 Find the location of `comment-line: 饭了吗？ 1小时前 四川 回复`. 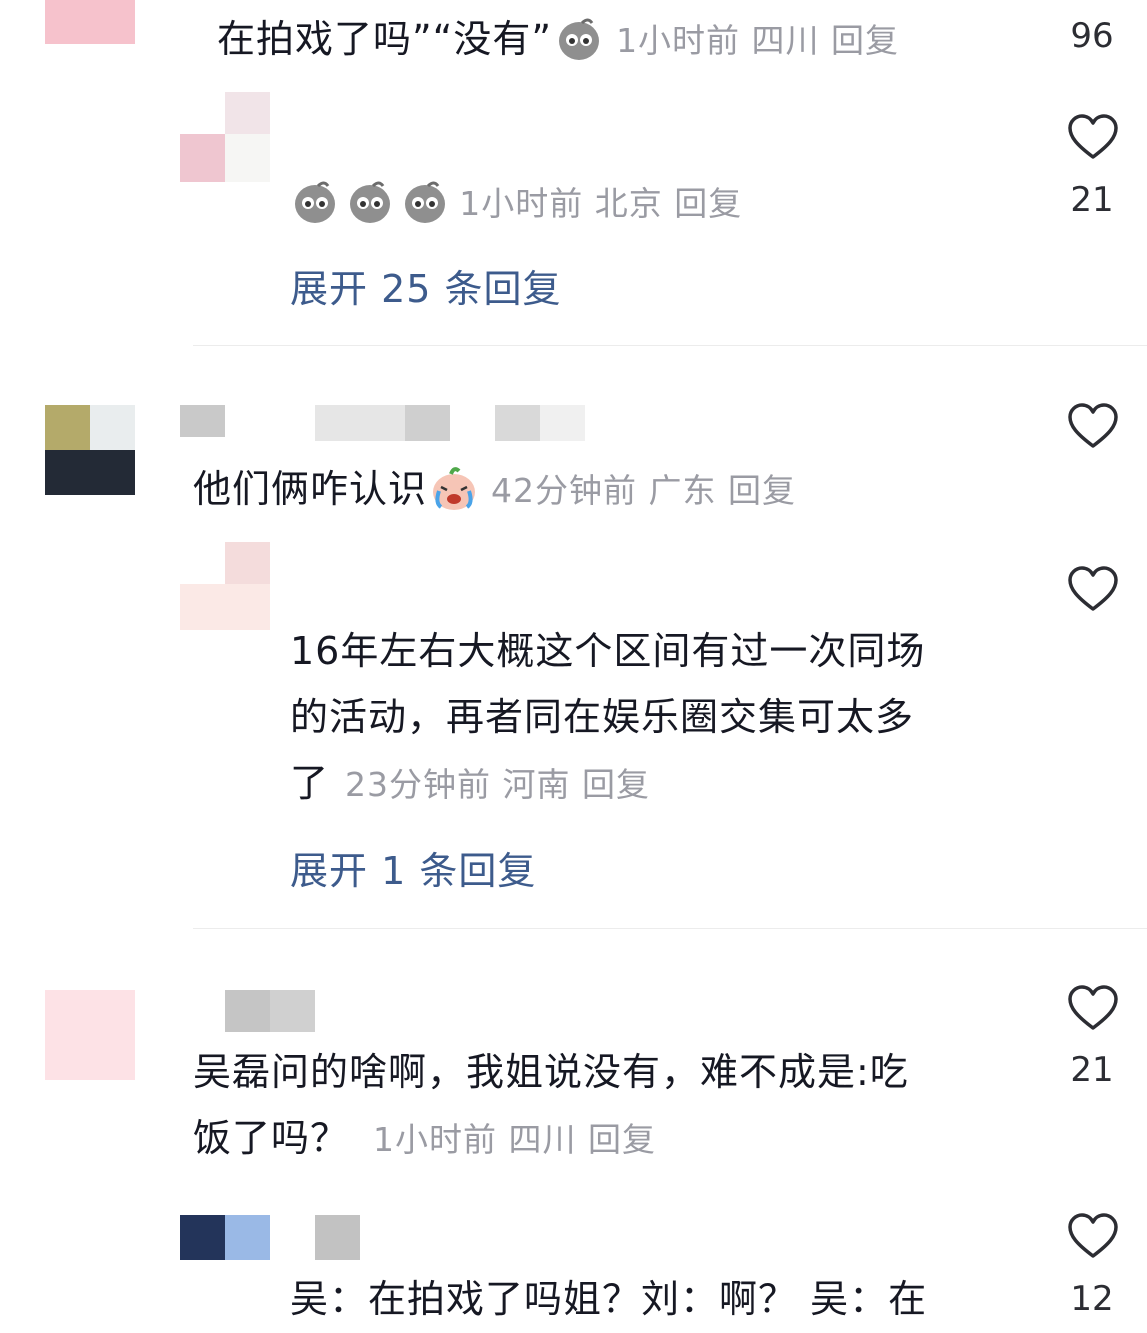

comment-line: 饭了吗？ 1小时前 四川 回复 is located at coordinates (424, 1138).